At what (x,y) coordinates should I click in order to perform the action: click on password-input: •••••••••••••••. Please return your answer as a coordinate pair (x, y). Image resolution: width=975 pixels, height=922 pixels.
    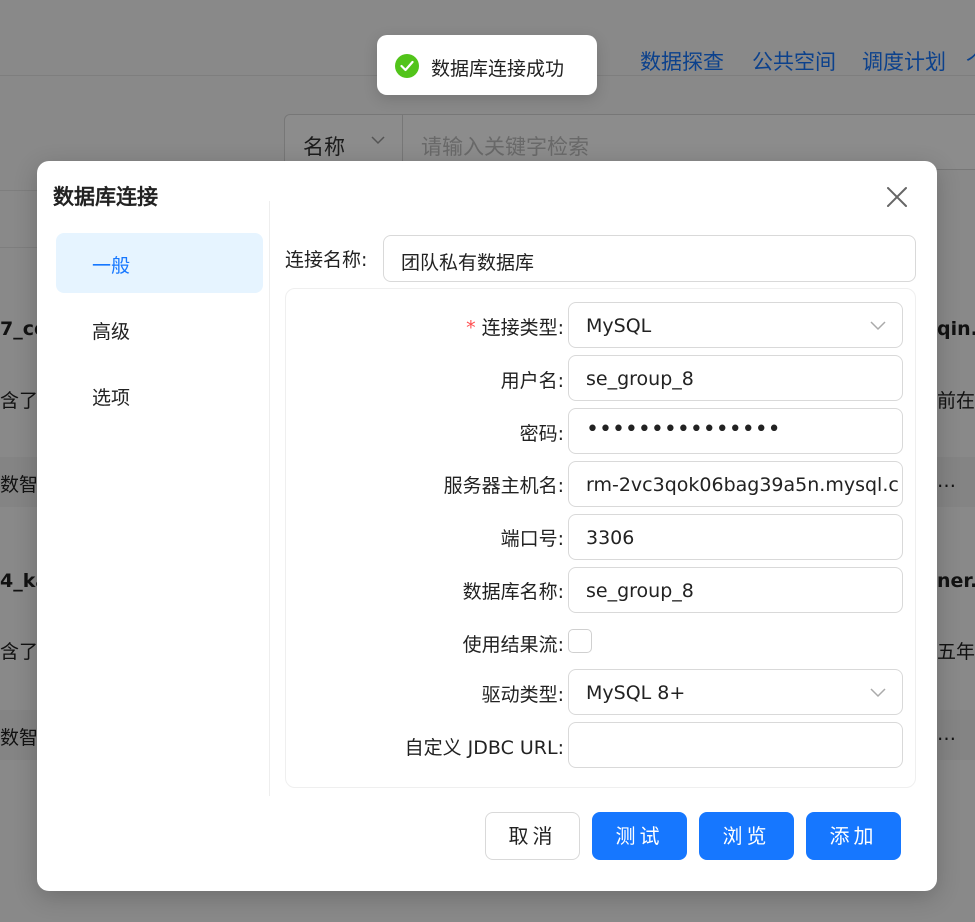
    Looking at the image, I should click on (735, 431).